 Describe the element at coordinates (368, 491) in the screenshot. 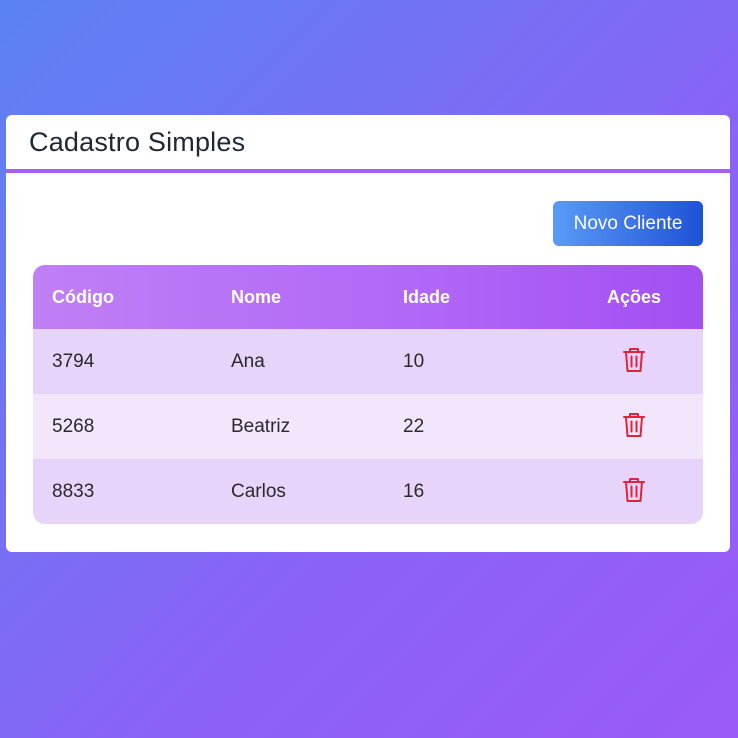

I see `table-row: 8833 Carlos 16` at that location.